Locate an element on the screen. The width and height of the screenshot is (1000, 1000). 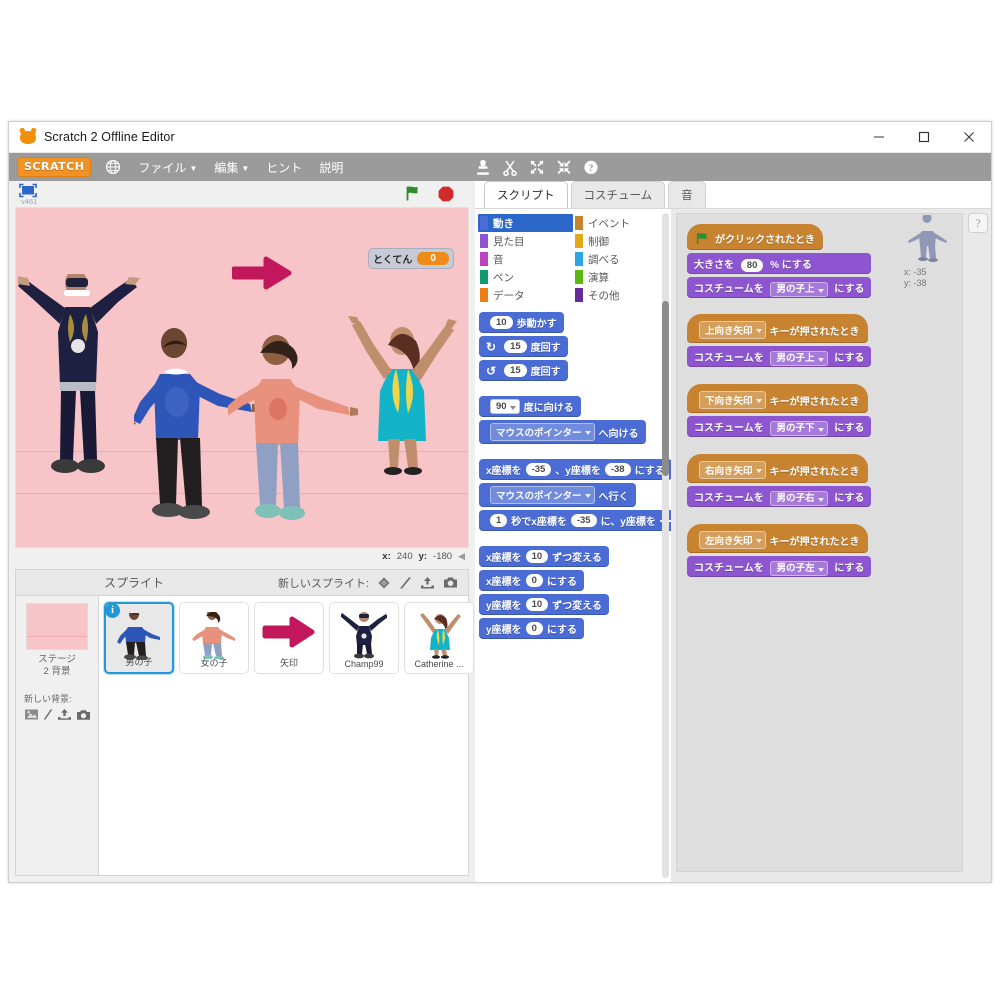
block-input: -38 is located at coordinates (617, 469).